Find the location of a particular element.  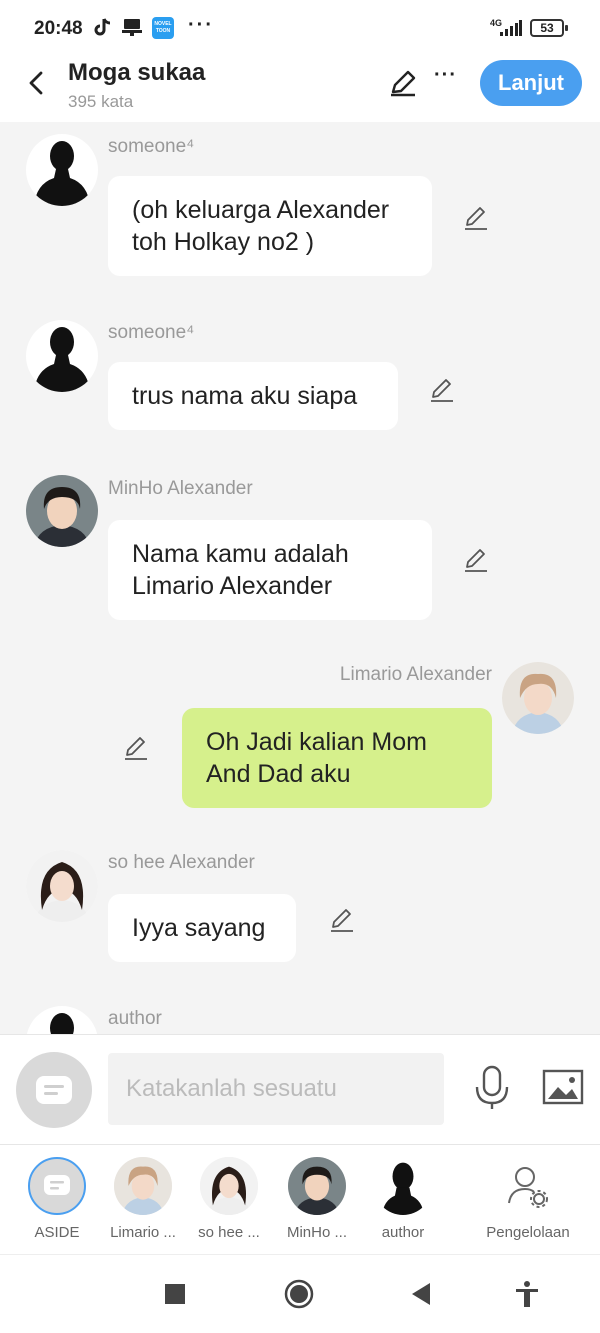

accessibility-button is located at coordinates (527, 1294).